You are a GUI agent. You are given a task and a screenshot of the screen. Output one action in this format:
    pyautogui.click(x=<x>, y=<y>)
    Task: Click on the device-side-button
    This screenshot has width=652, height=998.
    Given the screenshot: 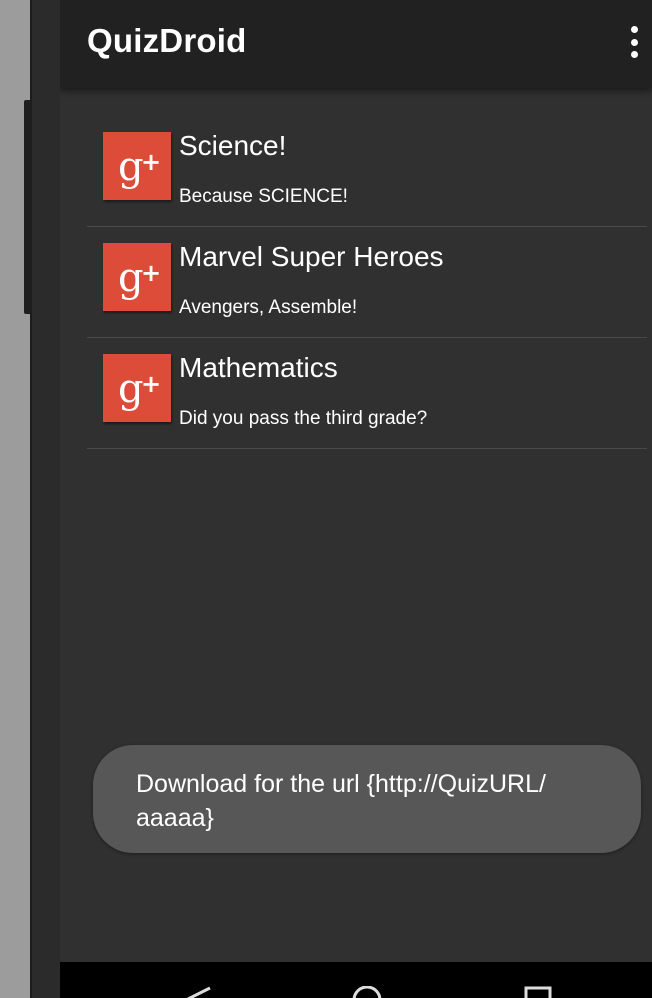 What is the action you would take?
    pyautogui.click(x=28, y=207)
    